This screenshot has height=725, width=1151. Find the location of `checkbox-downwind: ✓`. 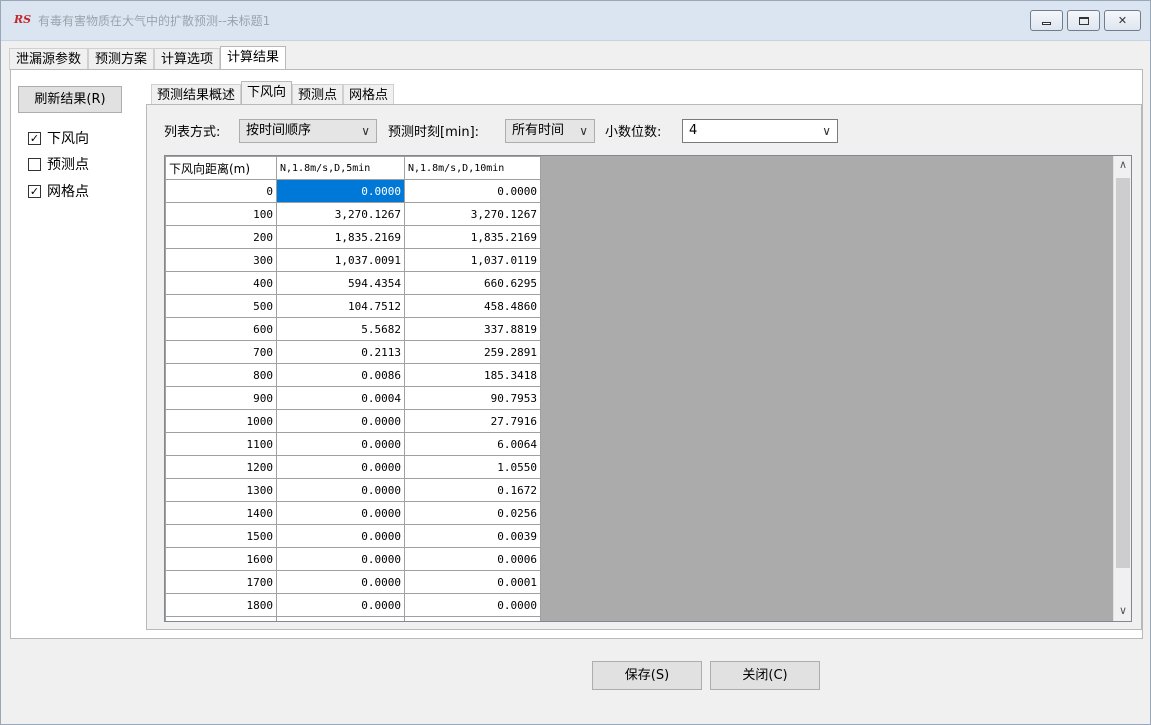

checkbox-downwind: ✓ is located at coordinates (34, 138).